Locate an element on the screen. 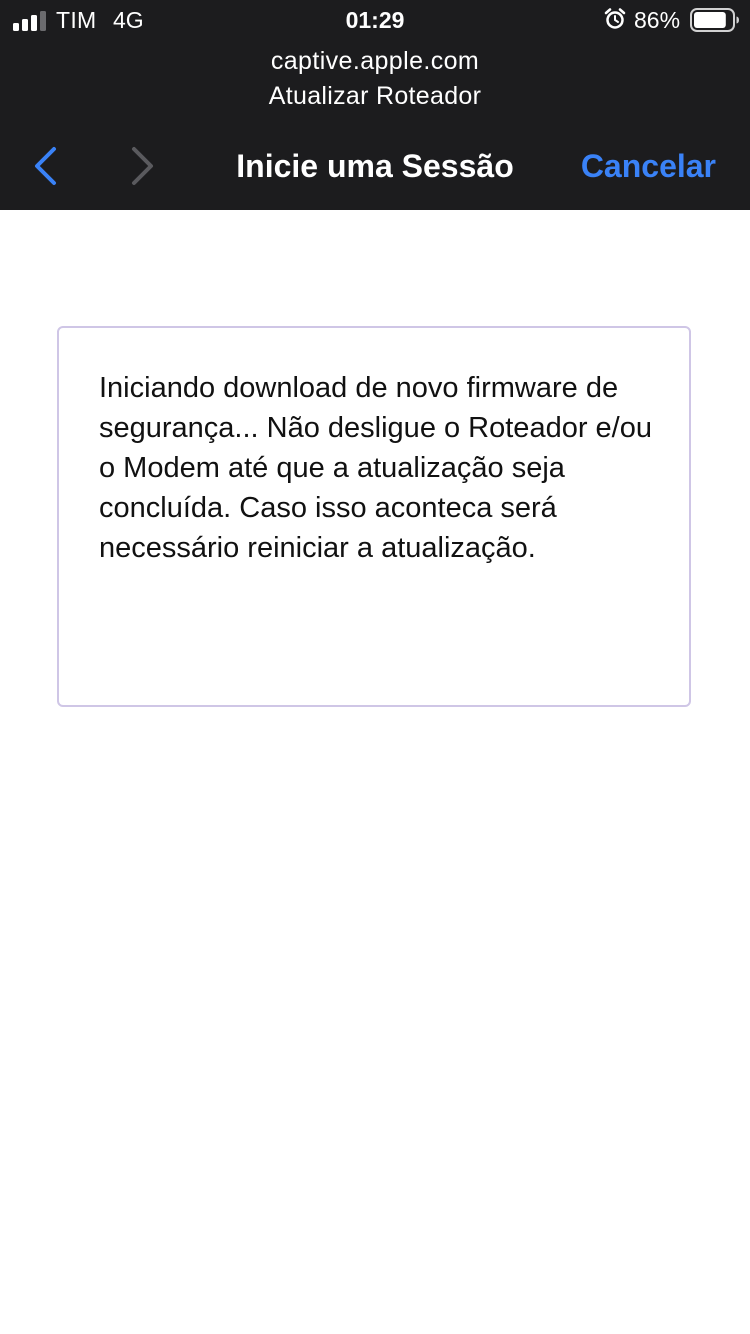  page-title: Atualizar Roteador is located at coordinates (375, 96).